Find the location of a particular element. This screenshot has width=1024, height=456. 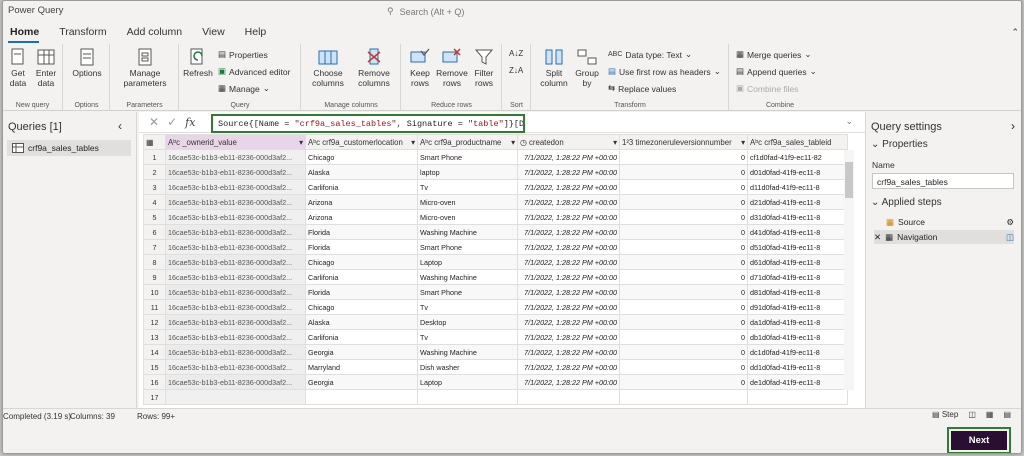

step-navigation: ✕ ▦ Navigation ◫ is located at coordinates (944, 237).